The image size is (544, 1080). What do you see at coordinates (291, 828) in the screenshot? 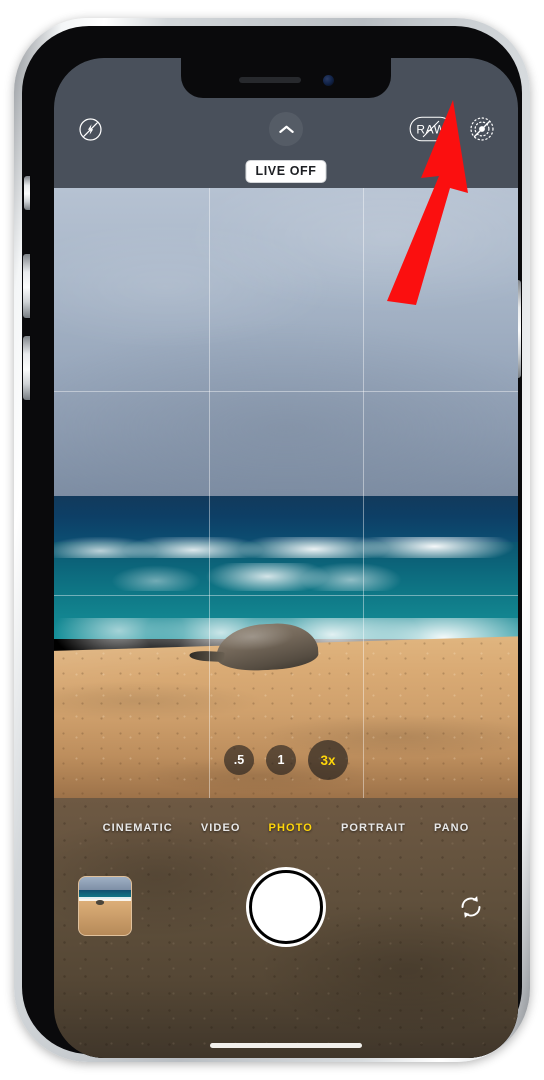
I see `mode-photo: PHOTO` at bounding box center [291, 828].